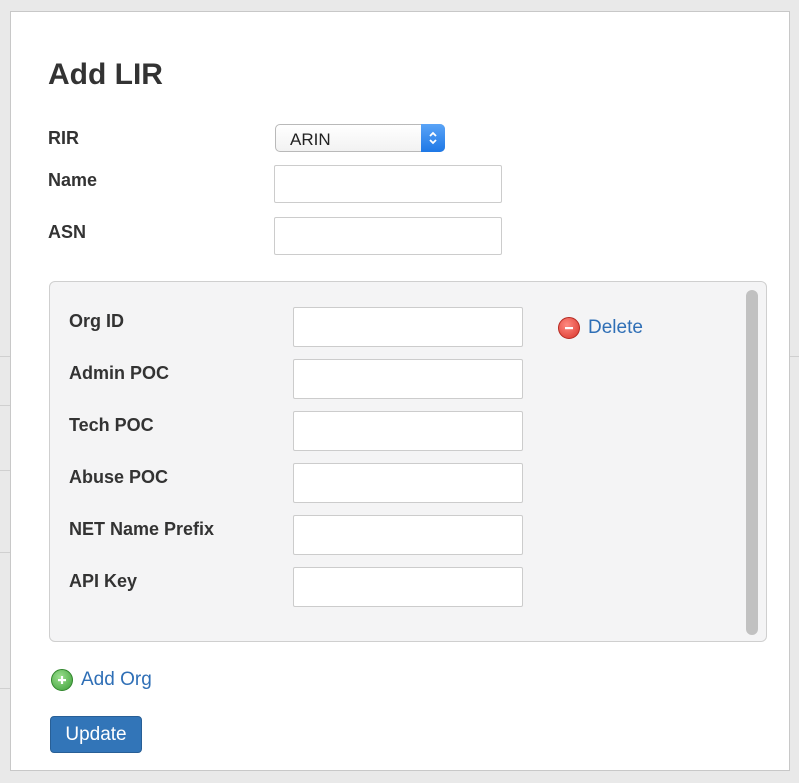 Image resolution: width=799 pixels, height=783 pixels. What do you see at coordinates (408, 431) in the screenshot?
I see `tech-poc-input` at bounding box center [408, 431].